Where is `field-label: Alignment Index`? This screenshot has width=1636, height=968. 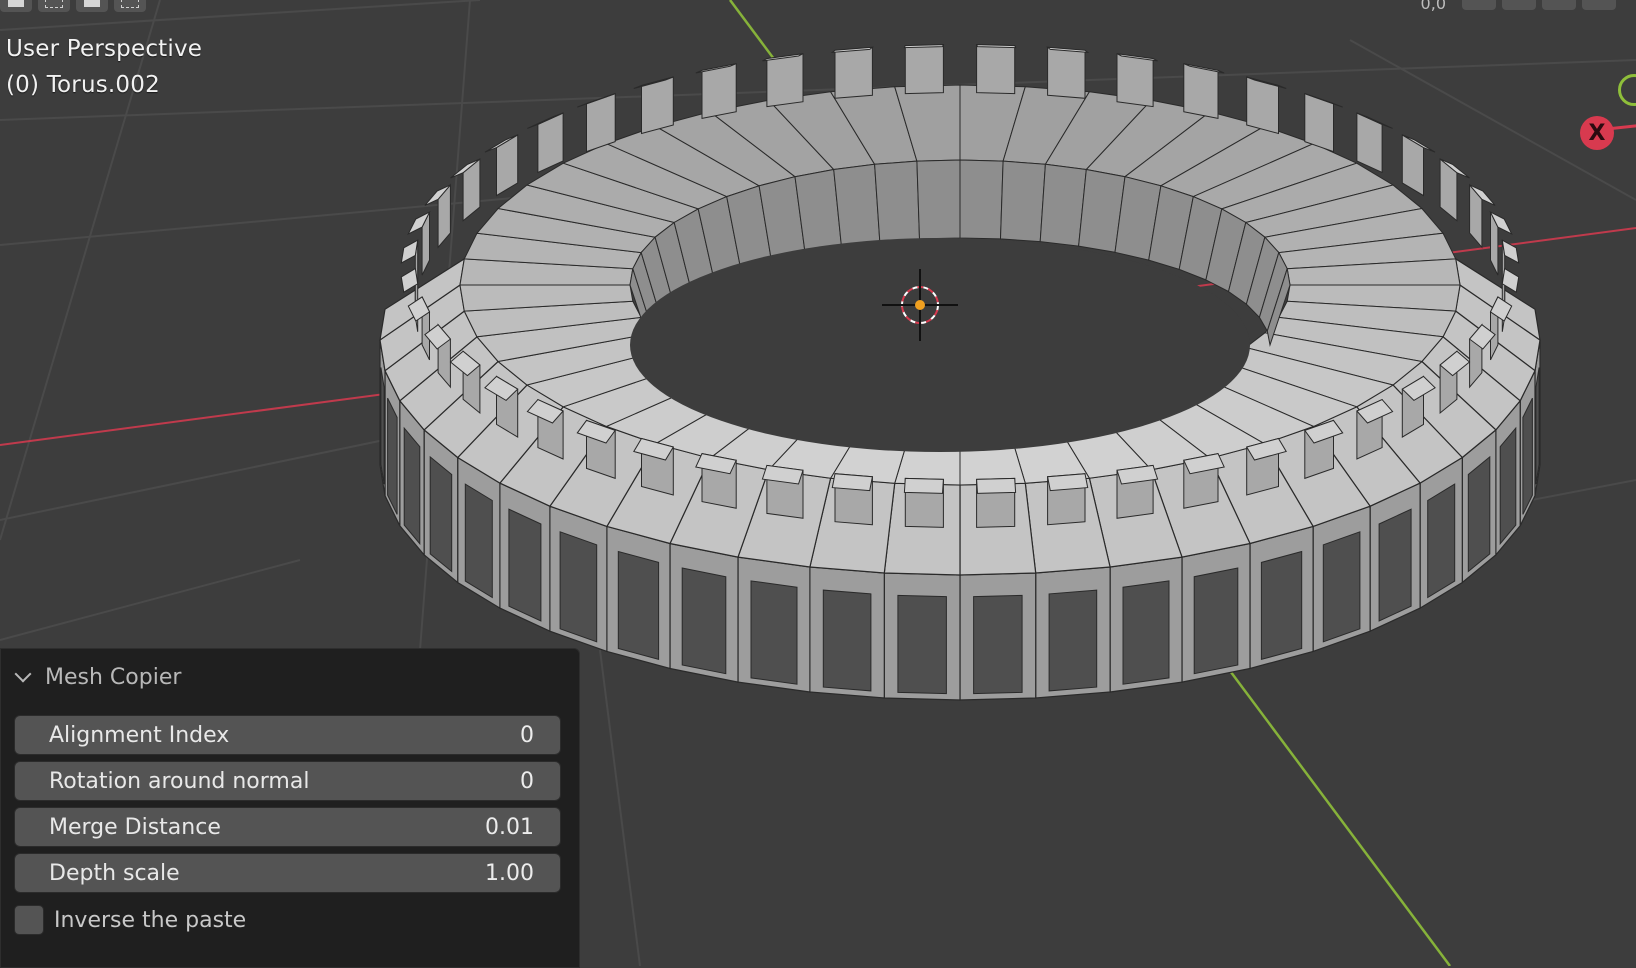 field-label: Alignment Index is located at coordinates (139, 735).